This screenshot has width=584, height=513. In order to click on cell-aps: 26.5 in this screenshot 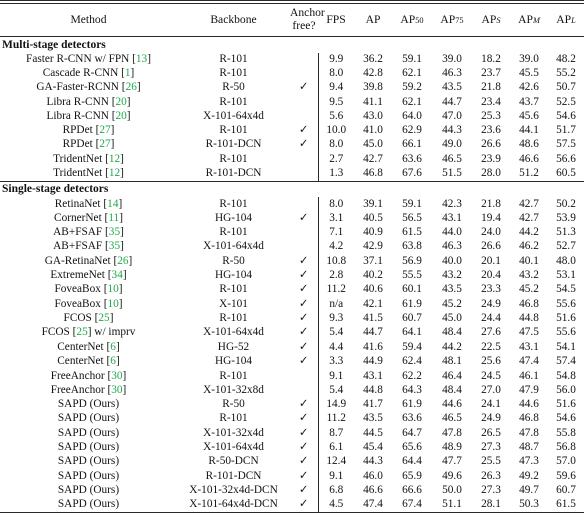, I will do `click(491, 432)`.